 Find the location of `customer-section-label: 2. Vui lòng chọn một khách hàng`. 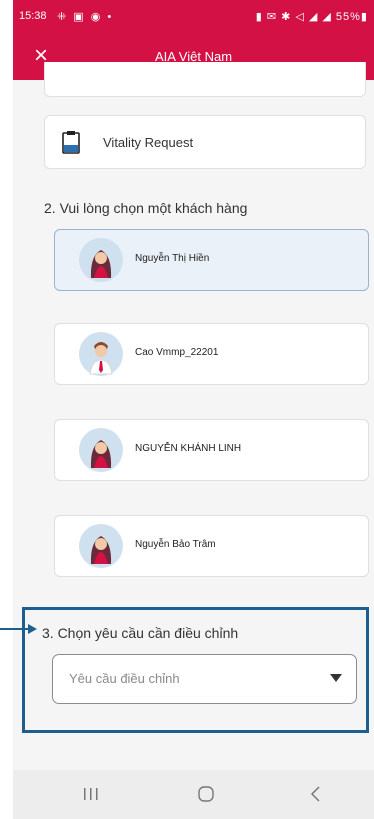

customer-section-label: 2. Vui lòng chọn một khách hàng is located at coordinates (146, 208).